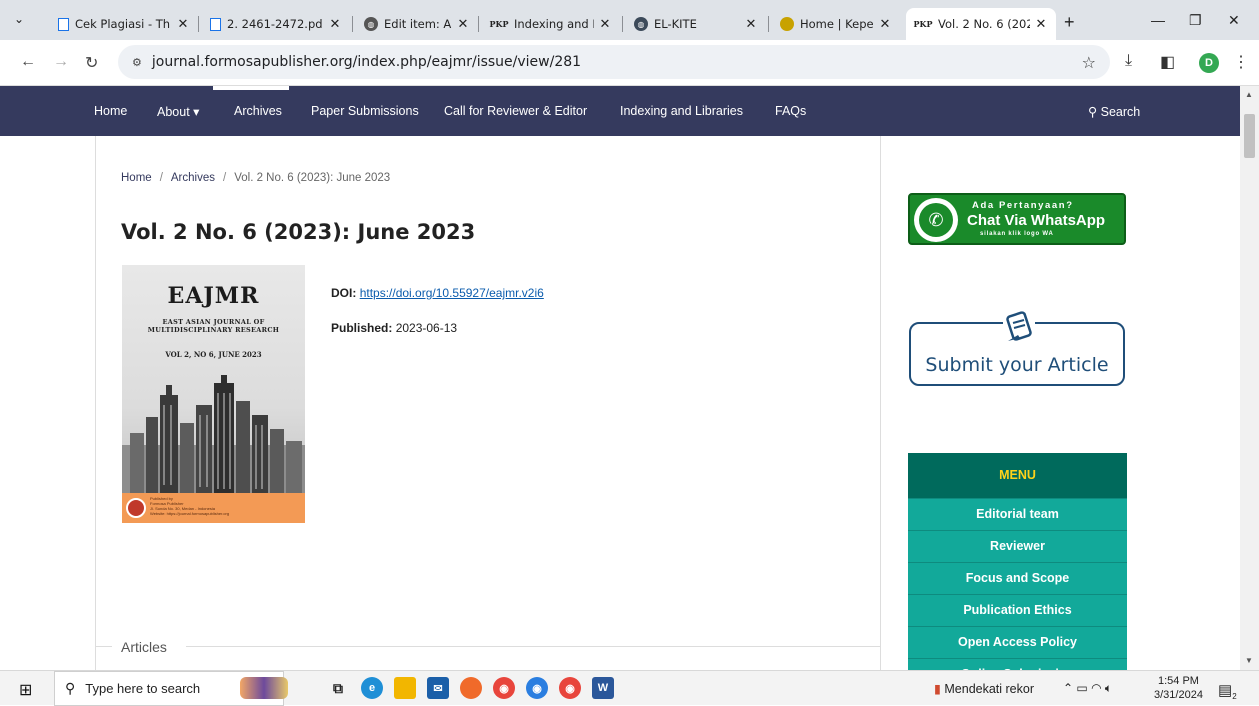  What do you see at coordinates (438, 688) in the screenshot?
I see `mail-icon: ✉` at bounding box center [438, 688].